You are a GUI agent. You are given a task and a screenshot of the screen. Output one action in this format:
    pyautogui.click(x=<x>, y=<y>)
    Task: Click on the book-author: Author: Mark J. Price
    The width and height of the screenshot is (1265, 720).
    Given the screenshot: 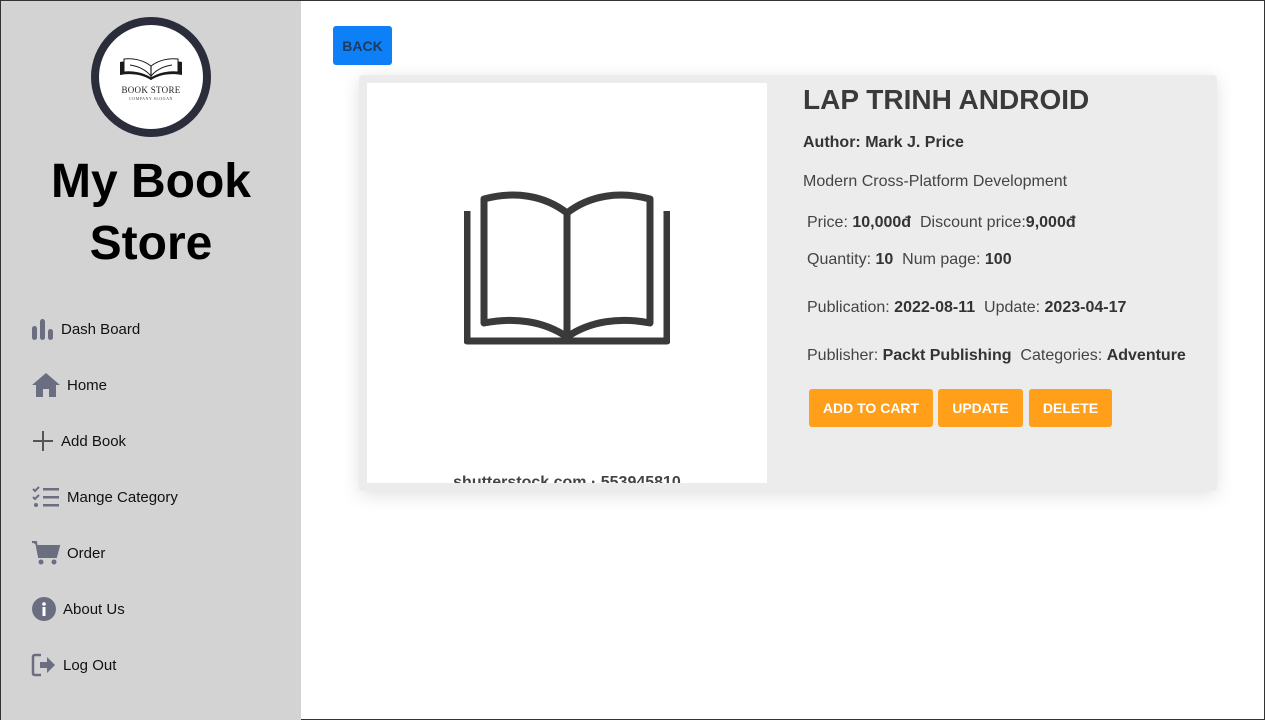 What is the action you would take?
    pyautogui.click(x=883, y=142)
    